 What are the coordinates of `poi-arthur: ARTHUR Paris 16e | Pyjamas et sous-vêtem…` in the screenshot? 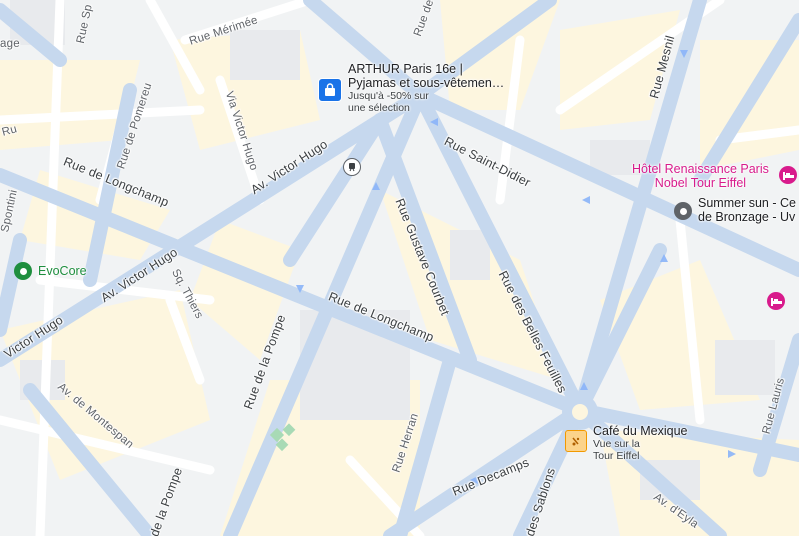 It's located at (426, 88).